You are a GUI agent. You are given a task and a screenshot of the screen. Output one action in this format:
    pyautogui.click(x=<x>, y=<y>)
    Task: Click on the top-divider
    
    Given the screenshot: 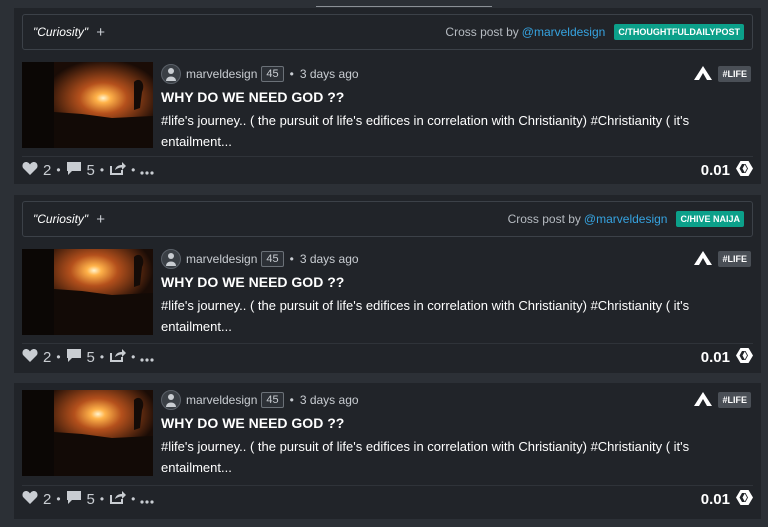 What is the action you would take?
    pyautogui.click(x=404, y=3)
    